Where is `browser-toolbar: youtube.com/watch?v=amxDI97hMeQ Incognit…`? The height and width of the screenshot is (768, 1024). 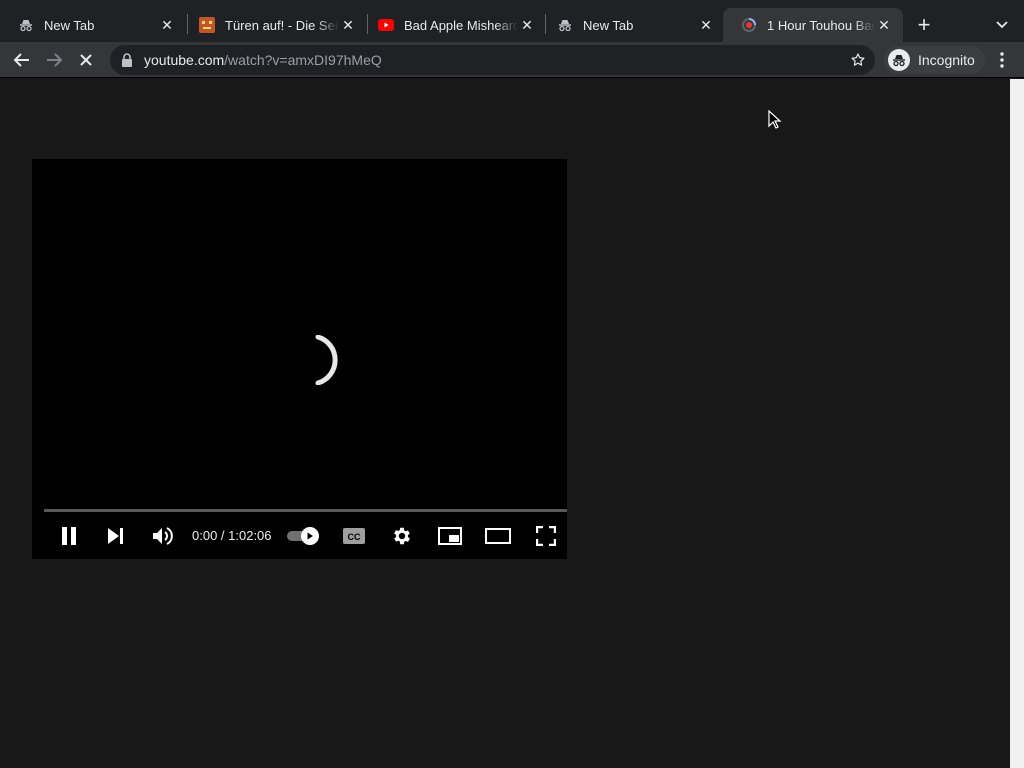
browser-toolbar: youtube.com/watch?v=amxDI97hMeQ Incognit… is located at coordinates (512, 60).